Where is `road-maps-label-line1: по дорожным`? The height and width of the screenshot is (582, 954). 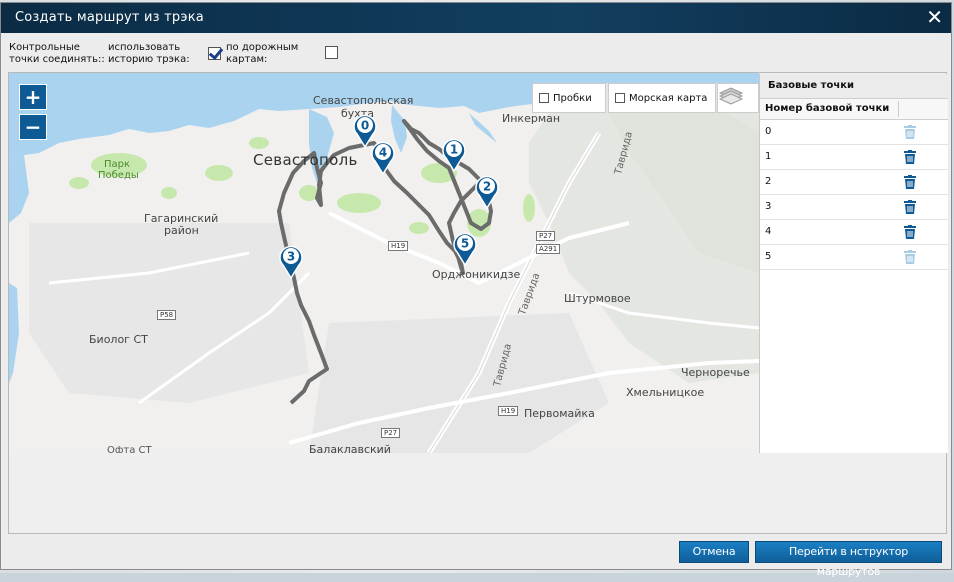
road-maps-label-line1: по дорожным is located at coordinates (262, 47).